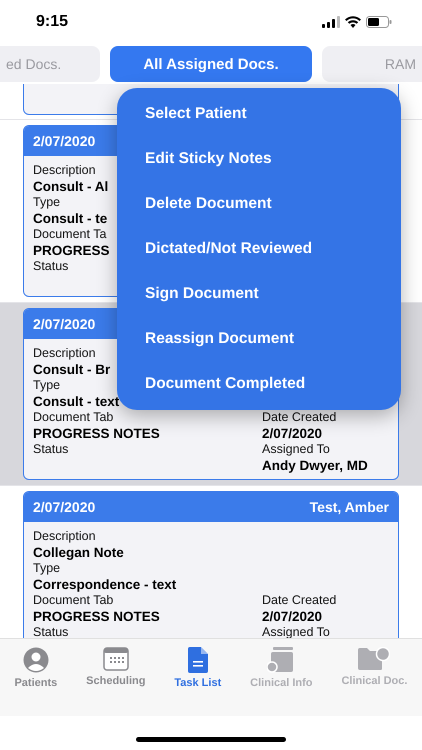 Image resolution: width=422 pixels, height=750 pixels. What do you see at coordinates (71, 369) in the screenshot?
I see `field-value: Consult - Br` at bounding box center [71, 369].